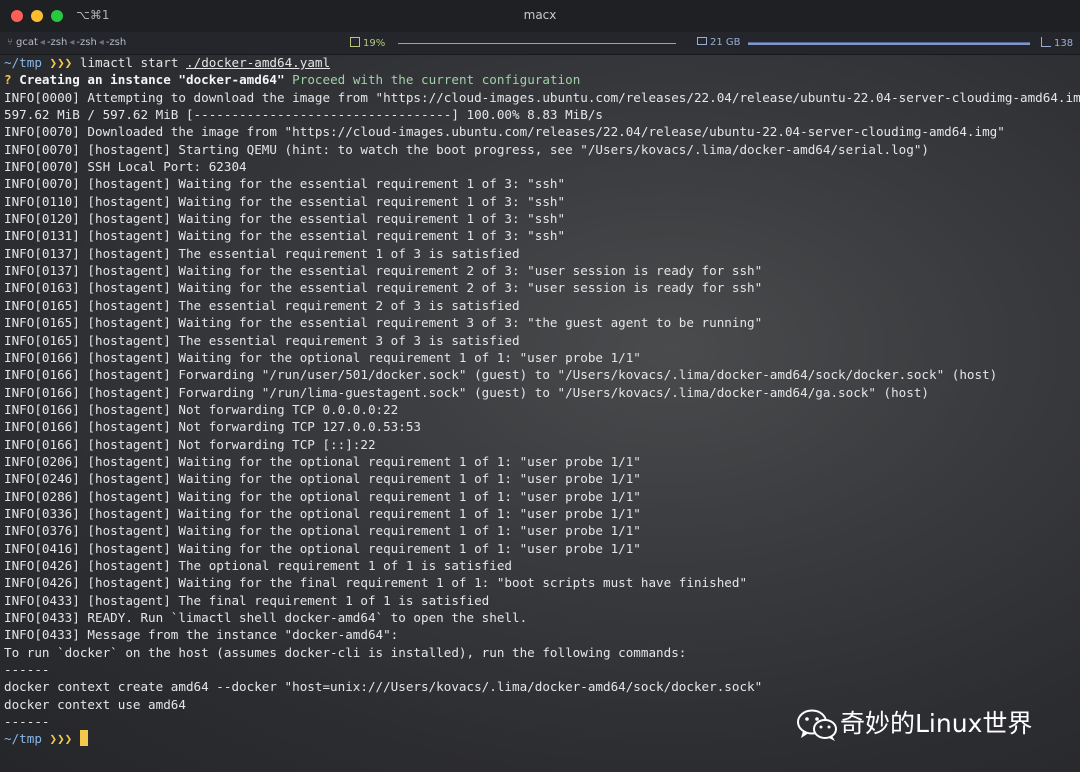 The image size is (1080, 772). I want to click on text-cursor, so click(83, 738).